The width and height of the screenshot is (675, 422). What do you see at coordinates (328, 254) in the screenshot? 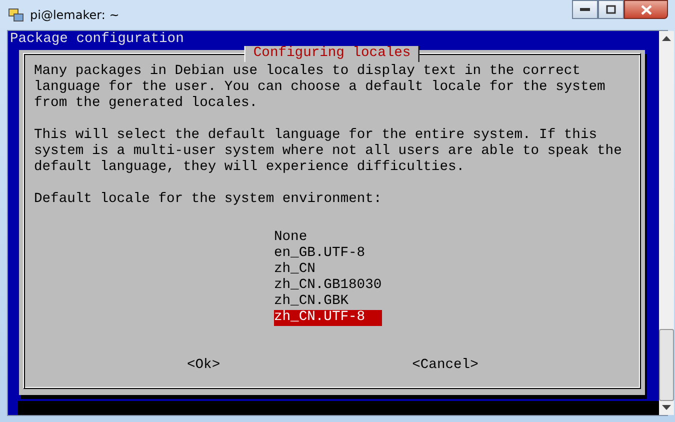
I see `locale-option: en_GB.UTF-8` at bounding box center [328, 254].